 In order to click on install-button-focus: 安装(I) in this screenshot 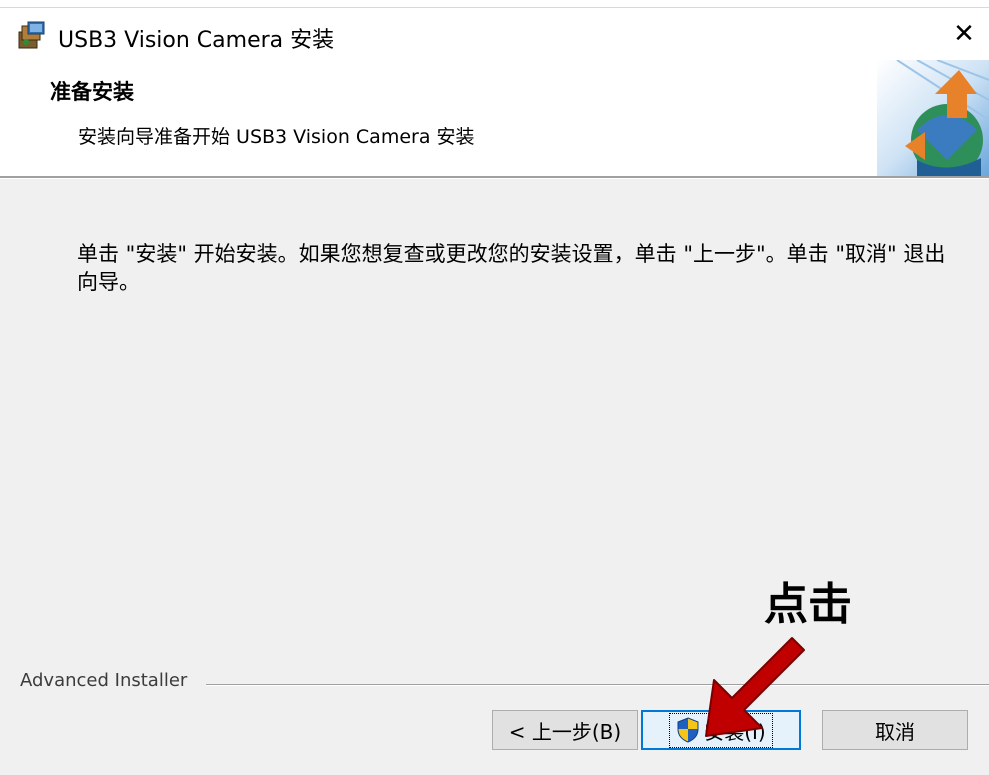, I will do `click(721, 730)`.